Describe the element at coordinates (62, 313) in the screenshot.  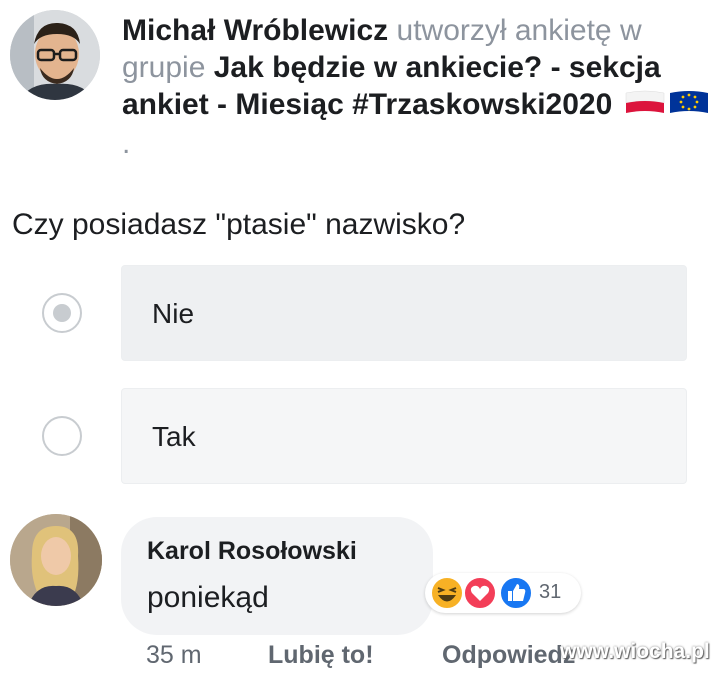
I see `poll-option-nie-radio` at that location.